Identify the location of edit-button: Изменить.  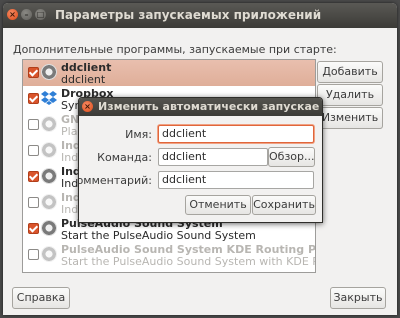
(350, 118).